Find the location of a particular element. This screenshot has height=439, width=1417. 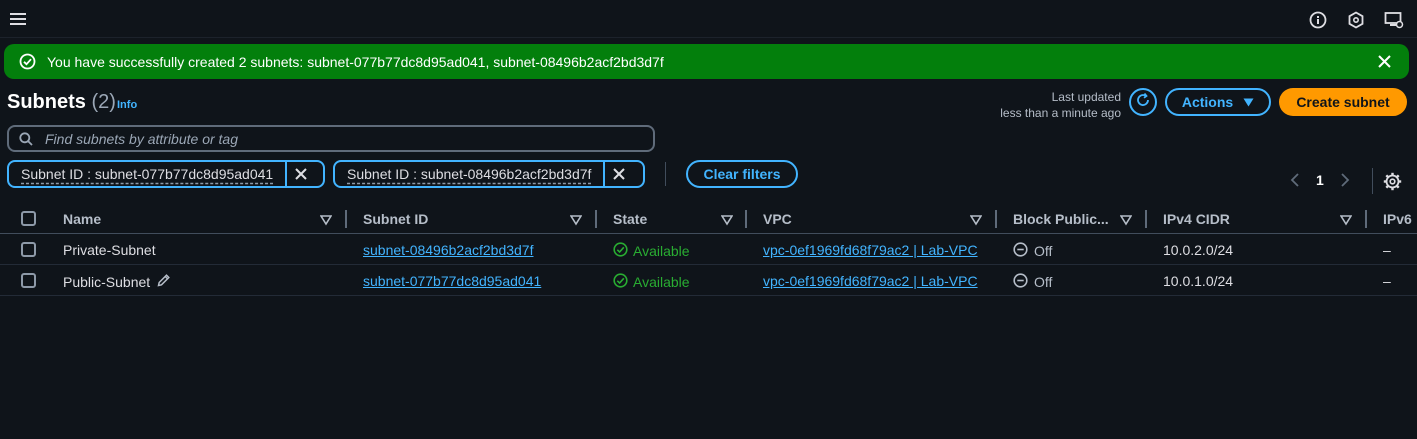

column-header-ipv6: IPv6 is located at coordinates (1400, 219).